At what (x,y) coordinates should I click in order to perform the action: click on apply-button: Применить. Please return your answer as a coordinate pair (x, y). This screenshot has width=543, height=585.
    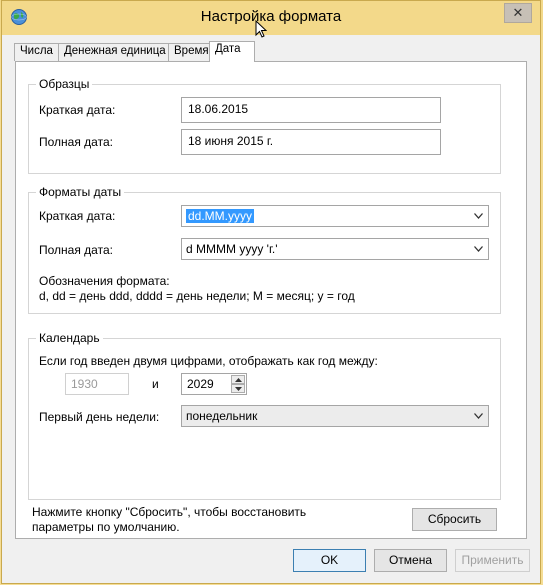
    Looking at the image, I should click on (492, 560).